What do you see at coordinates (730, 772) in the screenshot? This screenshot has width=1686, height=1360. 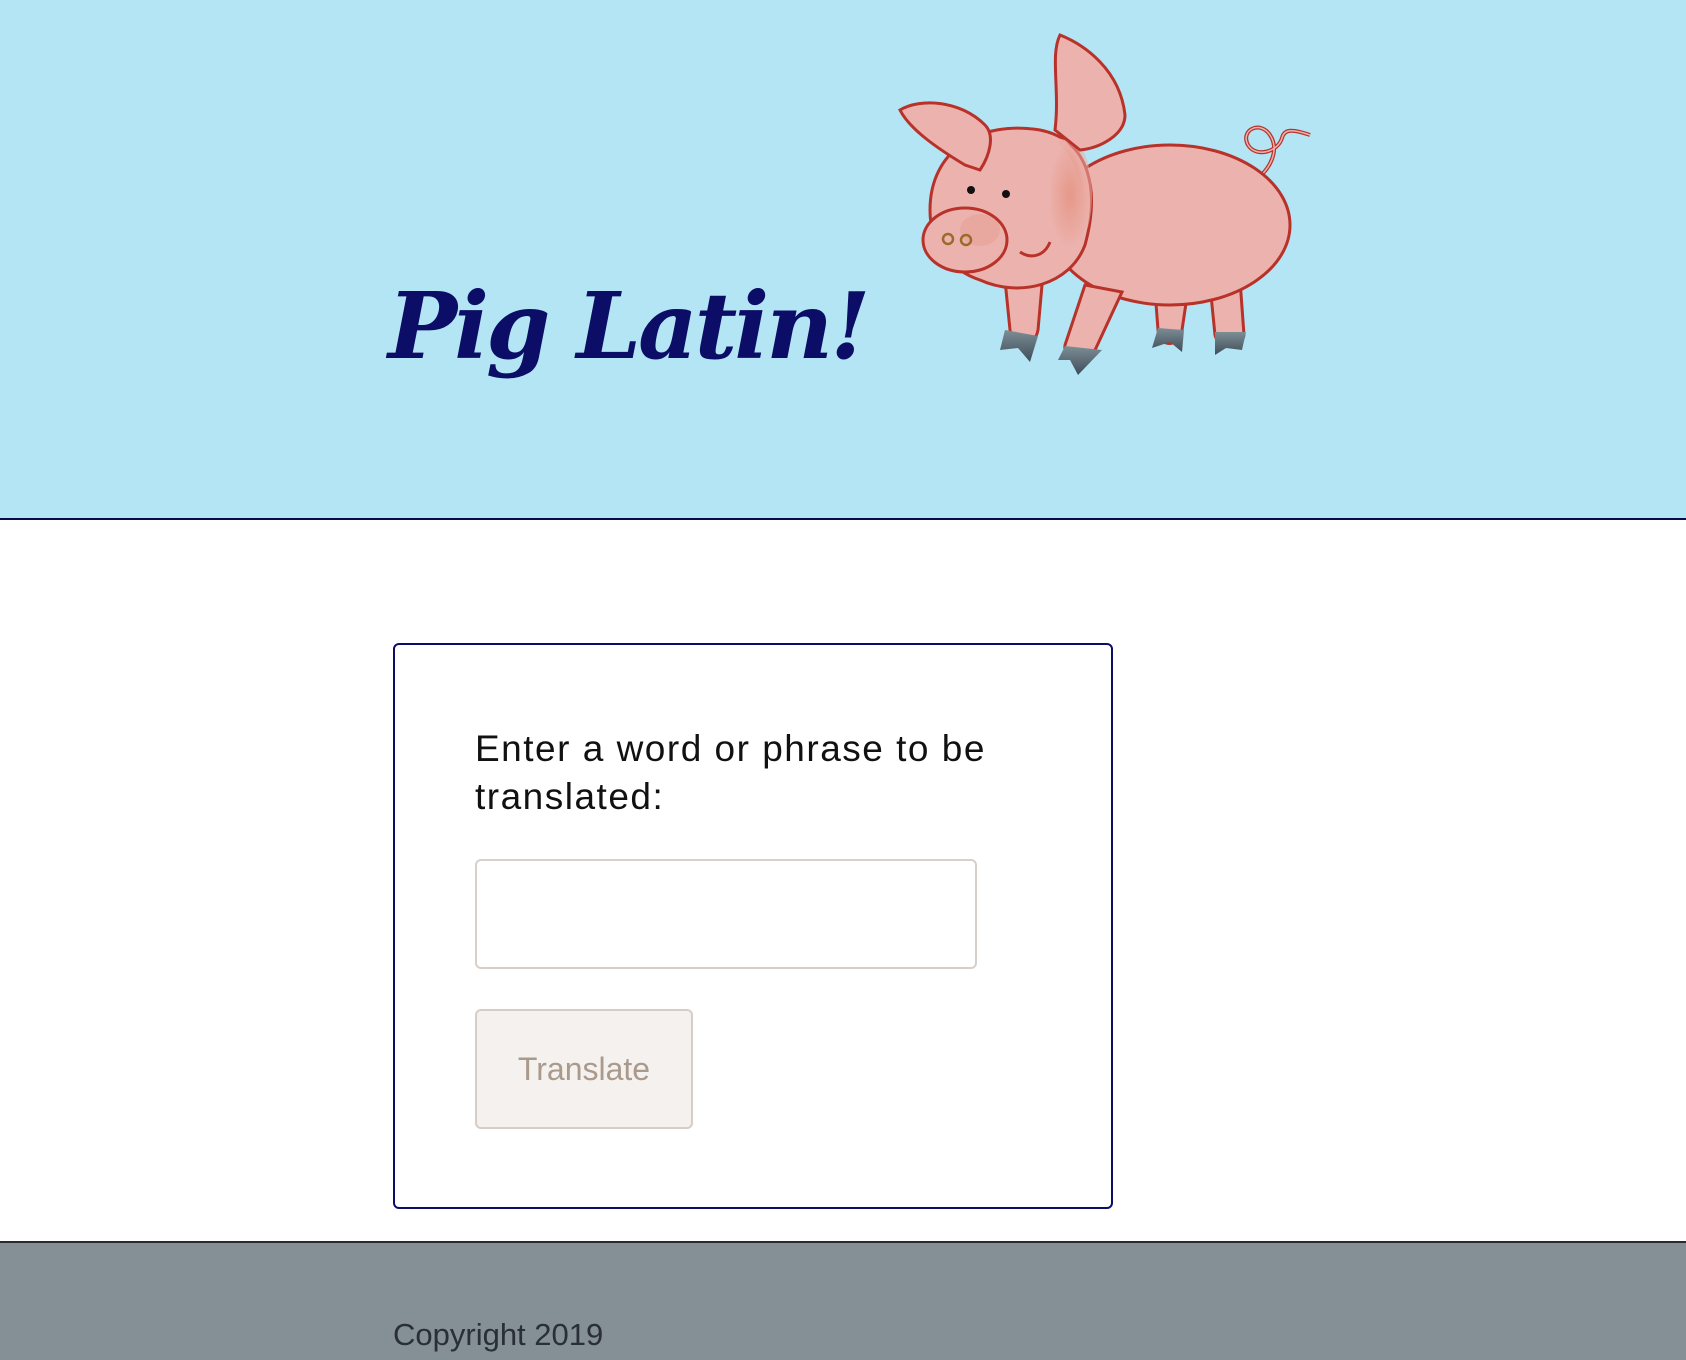 I see `form-prompt: Enter a word or phrase to be translated:` at bounding box center [730, 772].